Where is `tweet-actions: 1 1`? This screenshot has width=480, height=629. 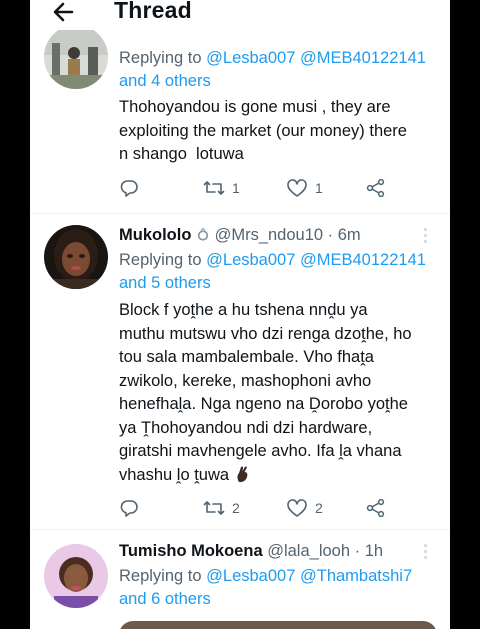 tweet-actions: 1 1 is located at coordinates (269, 188).